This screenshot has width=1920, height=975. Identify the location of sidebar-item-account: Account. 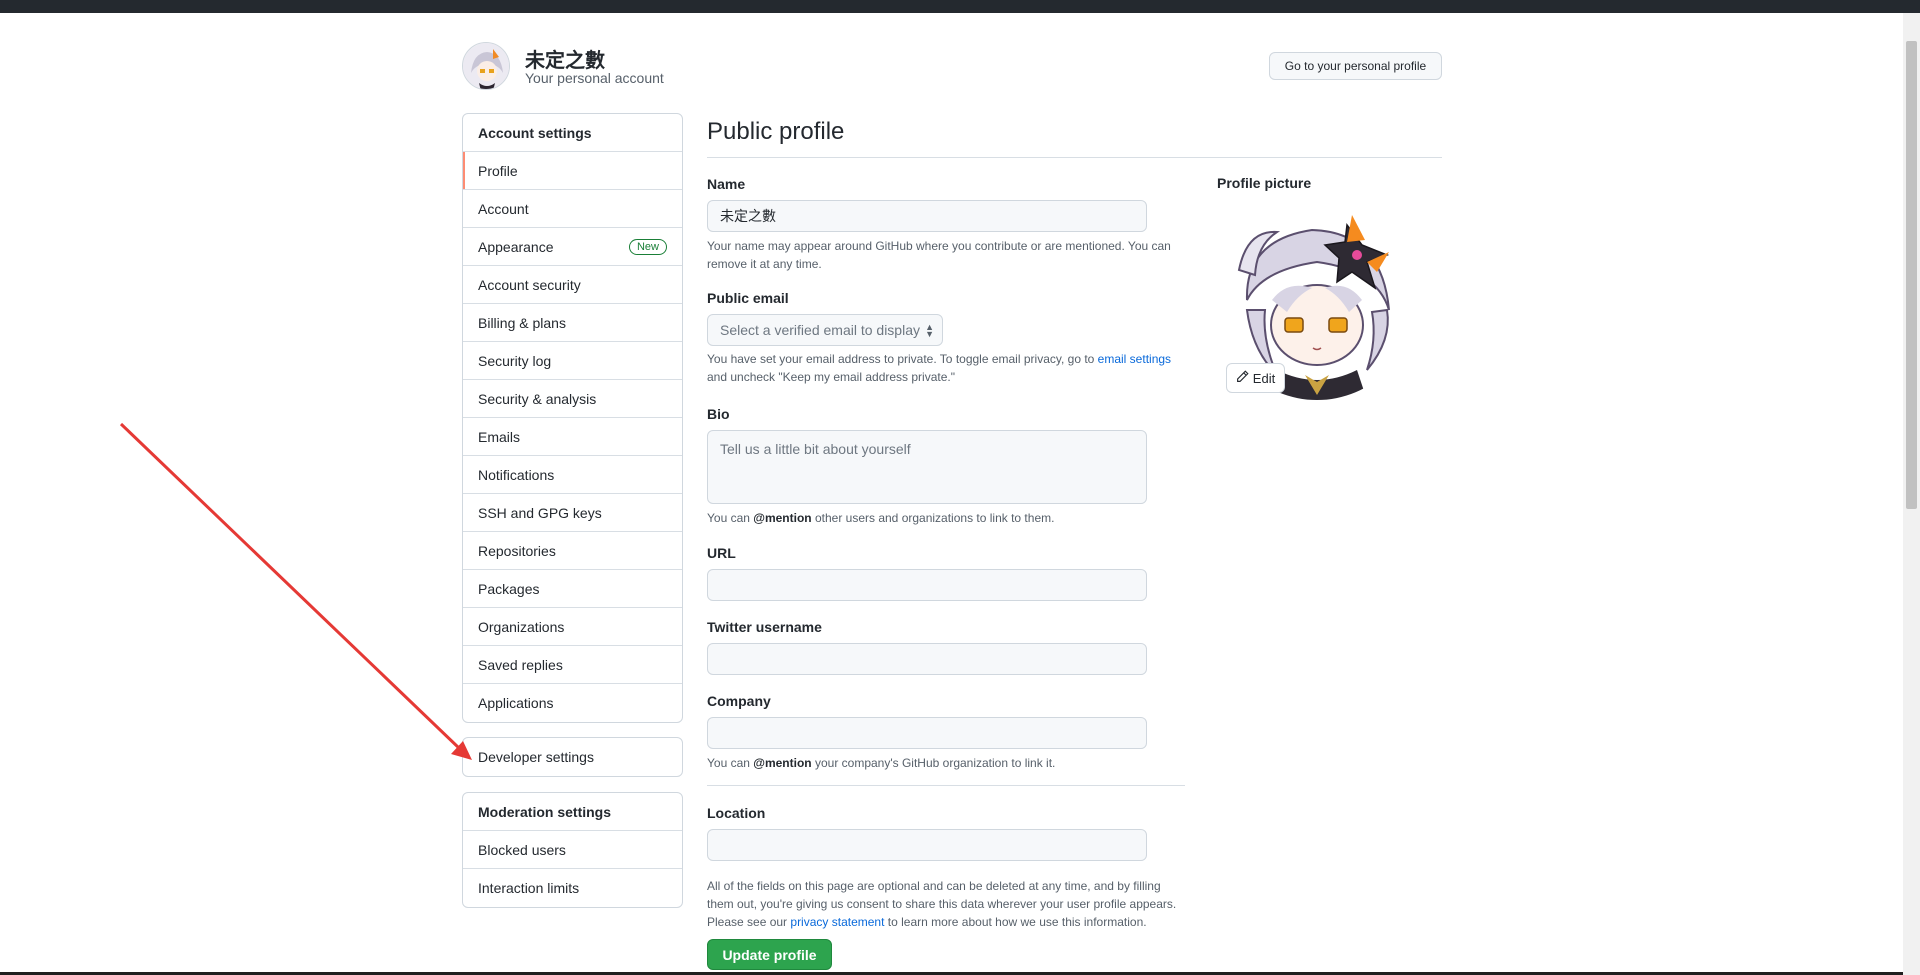
(572, 209).